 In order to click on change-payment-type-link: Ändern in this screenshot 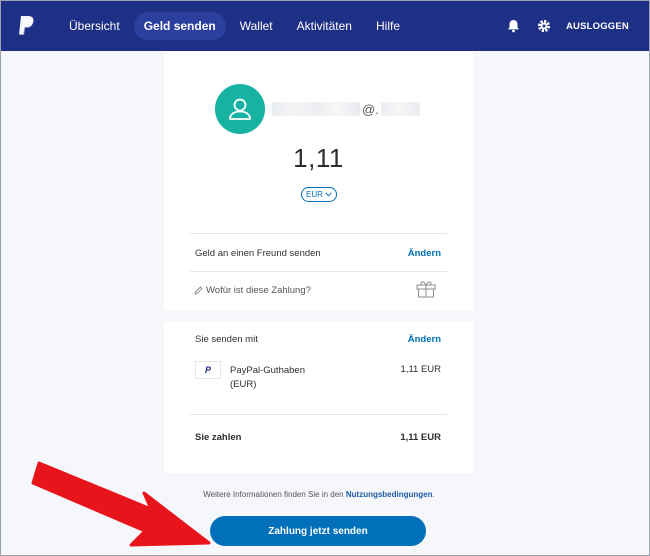, I will do `click(424, 253)`.